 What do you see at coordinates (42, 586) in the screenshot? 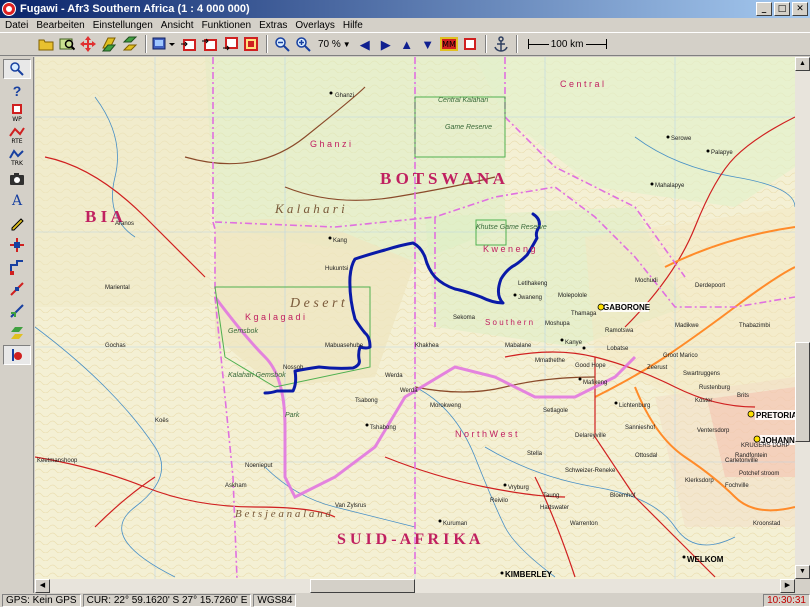
I see `scroll-left-icon: ◀` at bounding box center [42, 586].